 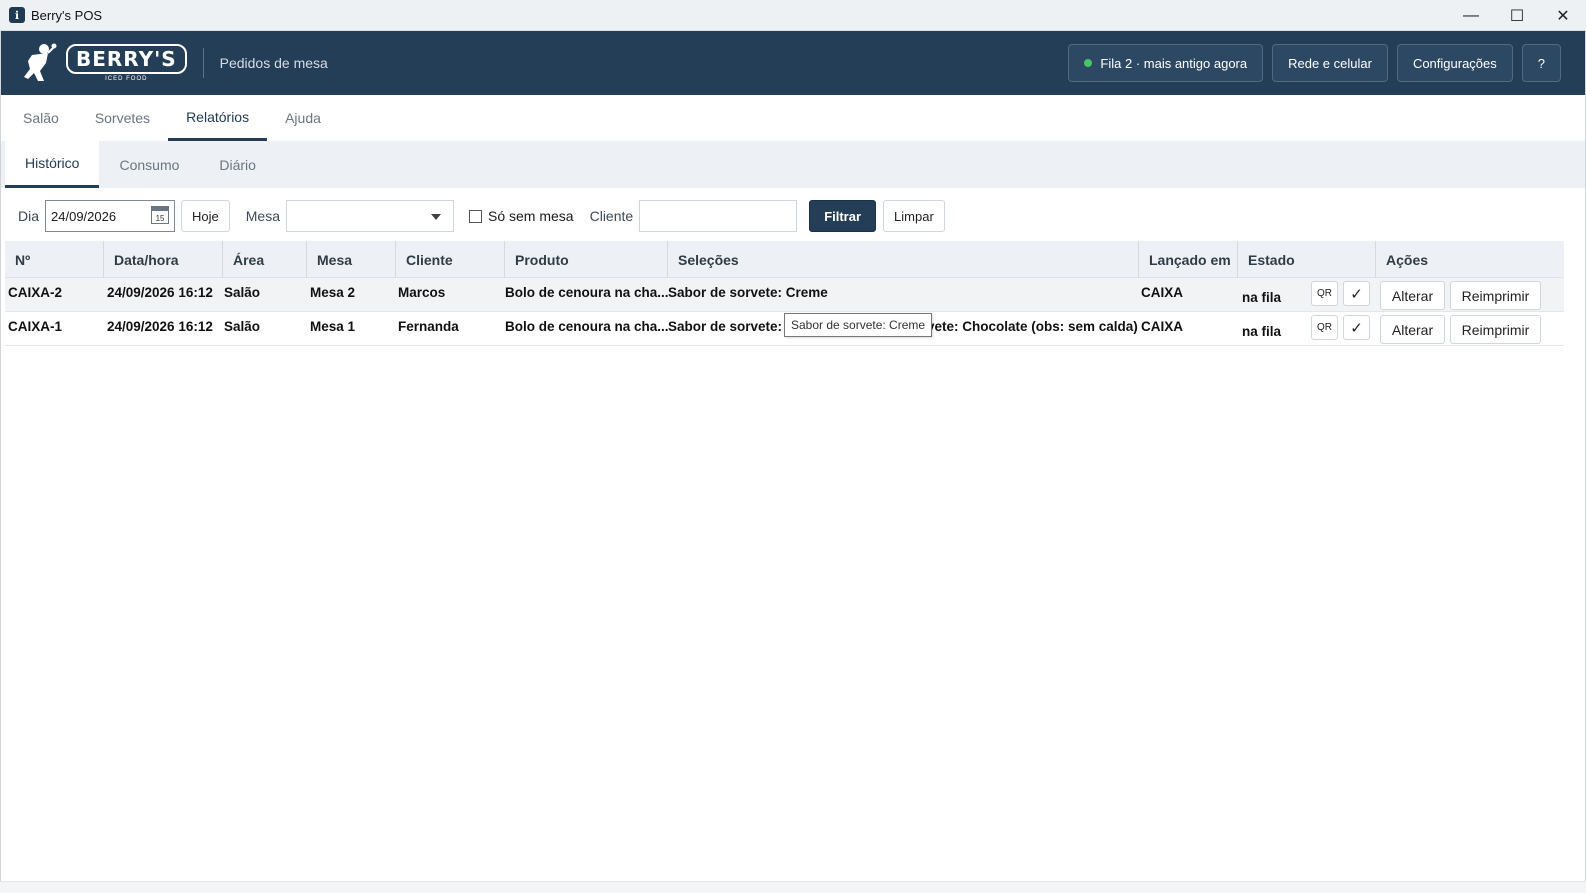 I want to click on calendar-icon: 15, so click(x=160, y=215).